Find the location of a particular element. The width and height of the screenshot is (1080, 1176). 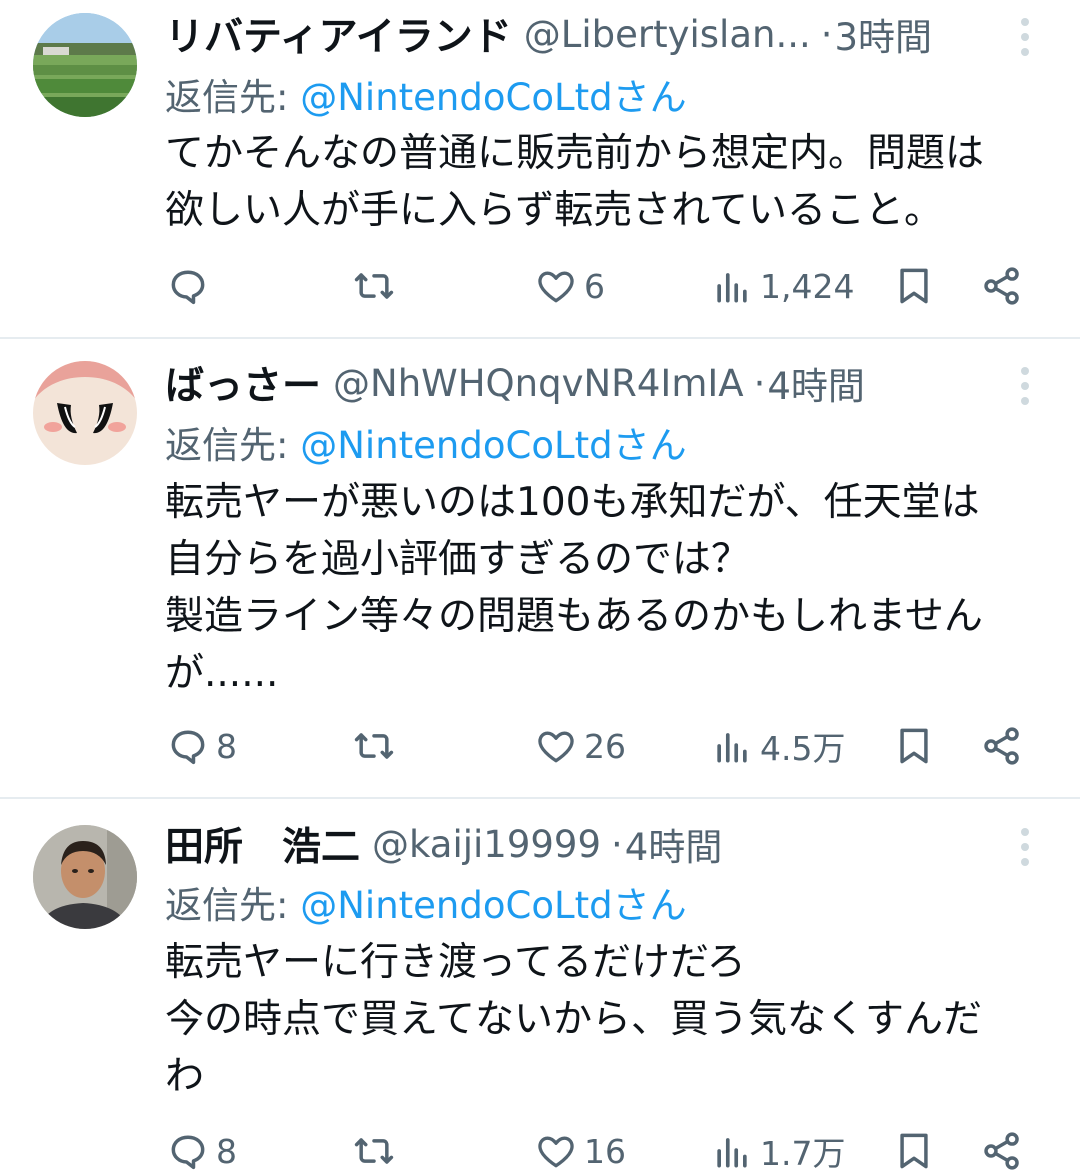

like-count: 26 is located at coordinates (605, 746).